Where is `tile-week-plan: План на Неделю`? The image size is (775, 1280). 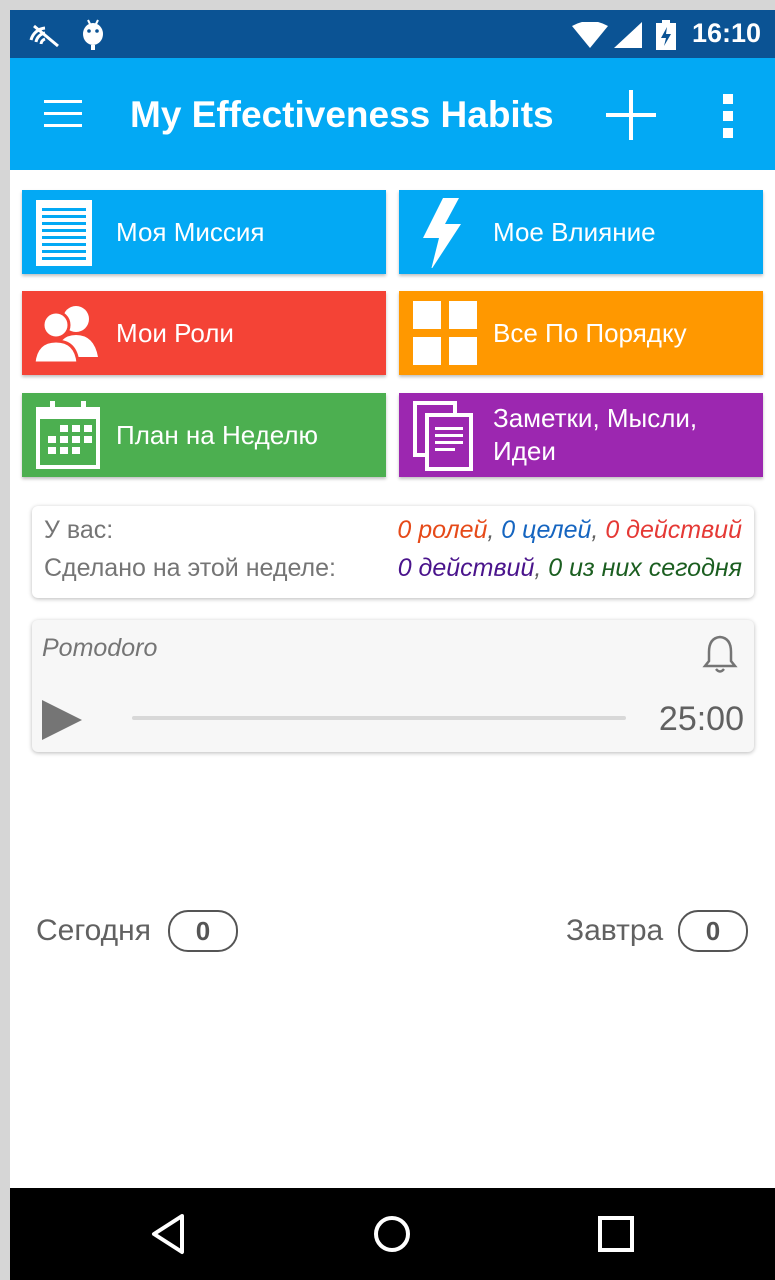 tile-week-plan: План на Неделю is located at coordinates (204, 435).